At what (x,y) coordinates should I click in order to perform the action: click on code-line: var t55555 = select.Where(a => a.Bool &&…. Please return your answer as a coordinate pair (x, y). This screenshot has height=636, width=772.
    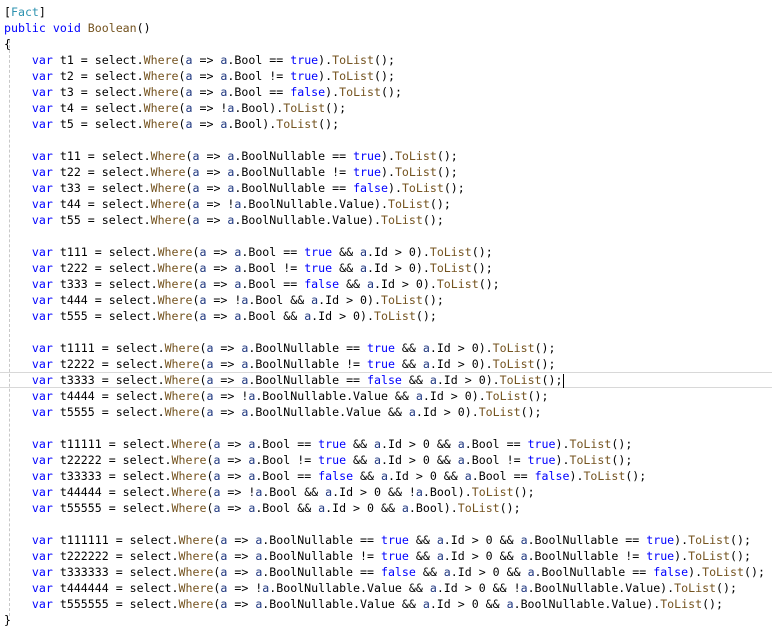
    Looking at the image, I should click on (386, 508).